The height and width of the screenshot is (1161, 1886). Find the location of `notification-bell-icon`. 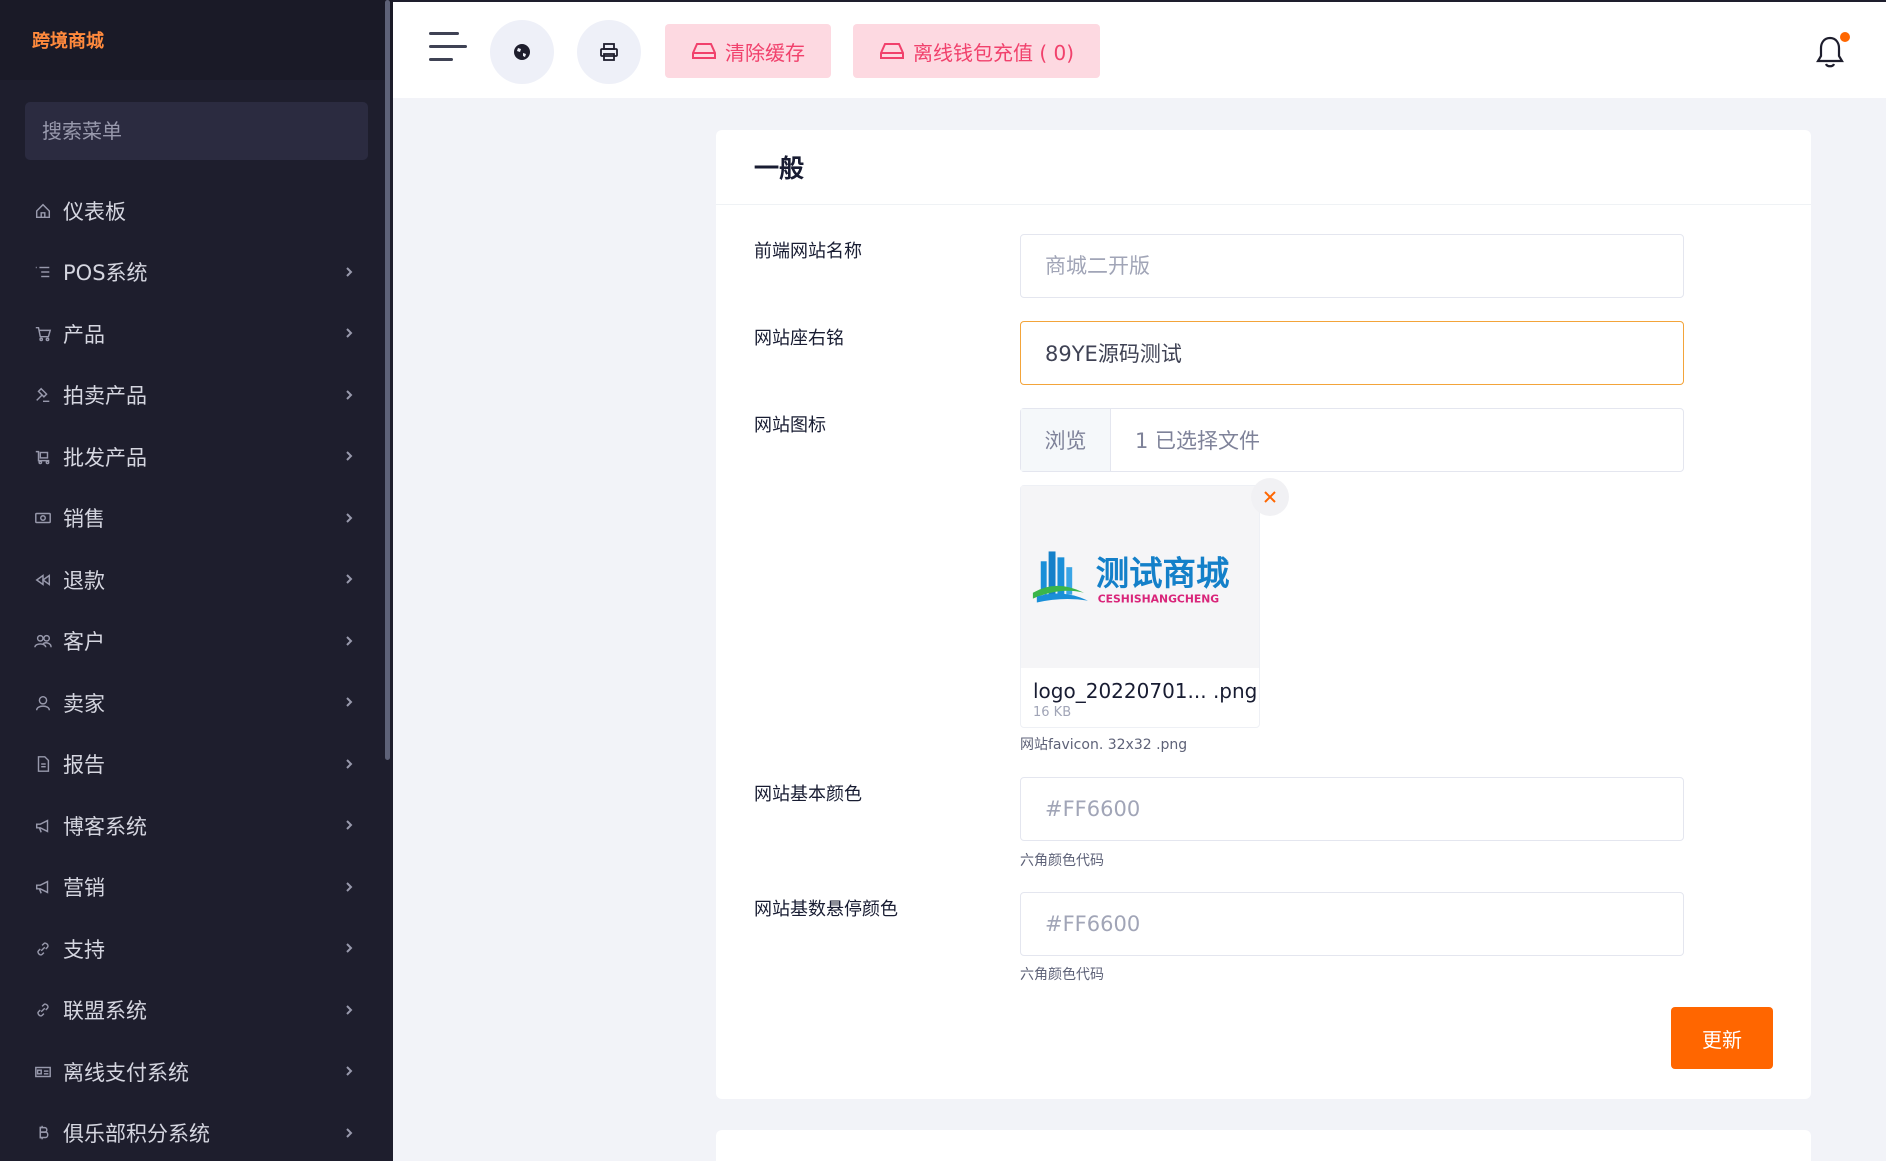

notification-bell-icon is located at coordinates (1832, 51).